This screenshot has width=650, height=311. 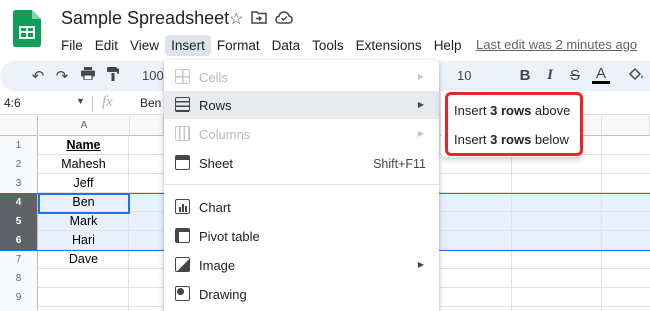 I want to click on last-edit-link: Last edit was 2 minutes ago, so click(x=556, y=44).